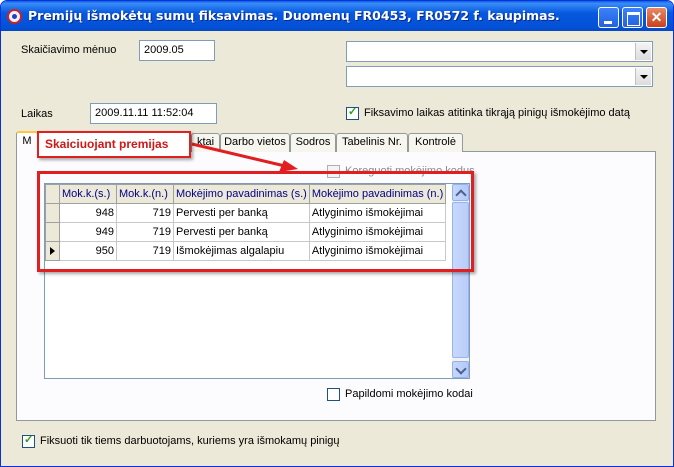 Image resolution: width=674 pixels, height=467 pixels. I want to click on annotation-callout: Skaiciuojant premijas, so click(114, 144).